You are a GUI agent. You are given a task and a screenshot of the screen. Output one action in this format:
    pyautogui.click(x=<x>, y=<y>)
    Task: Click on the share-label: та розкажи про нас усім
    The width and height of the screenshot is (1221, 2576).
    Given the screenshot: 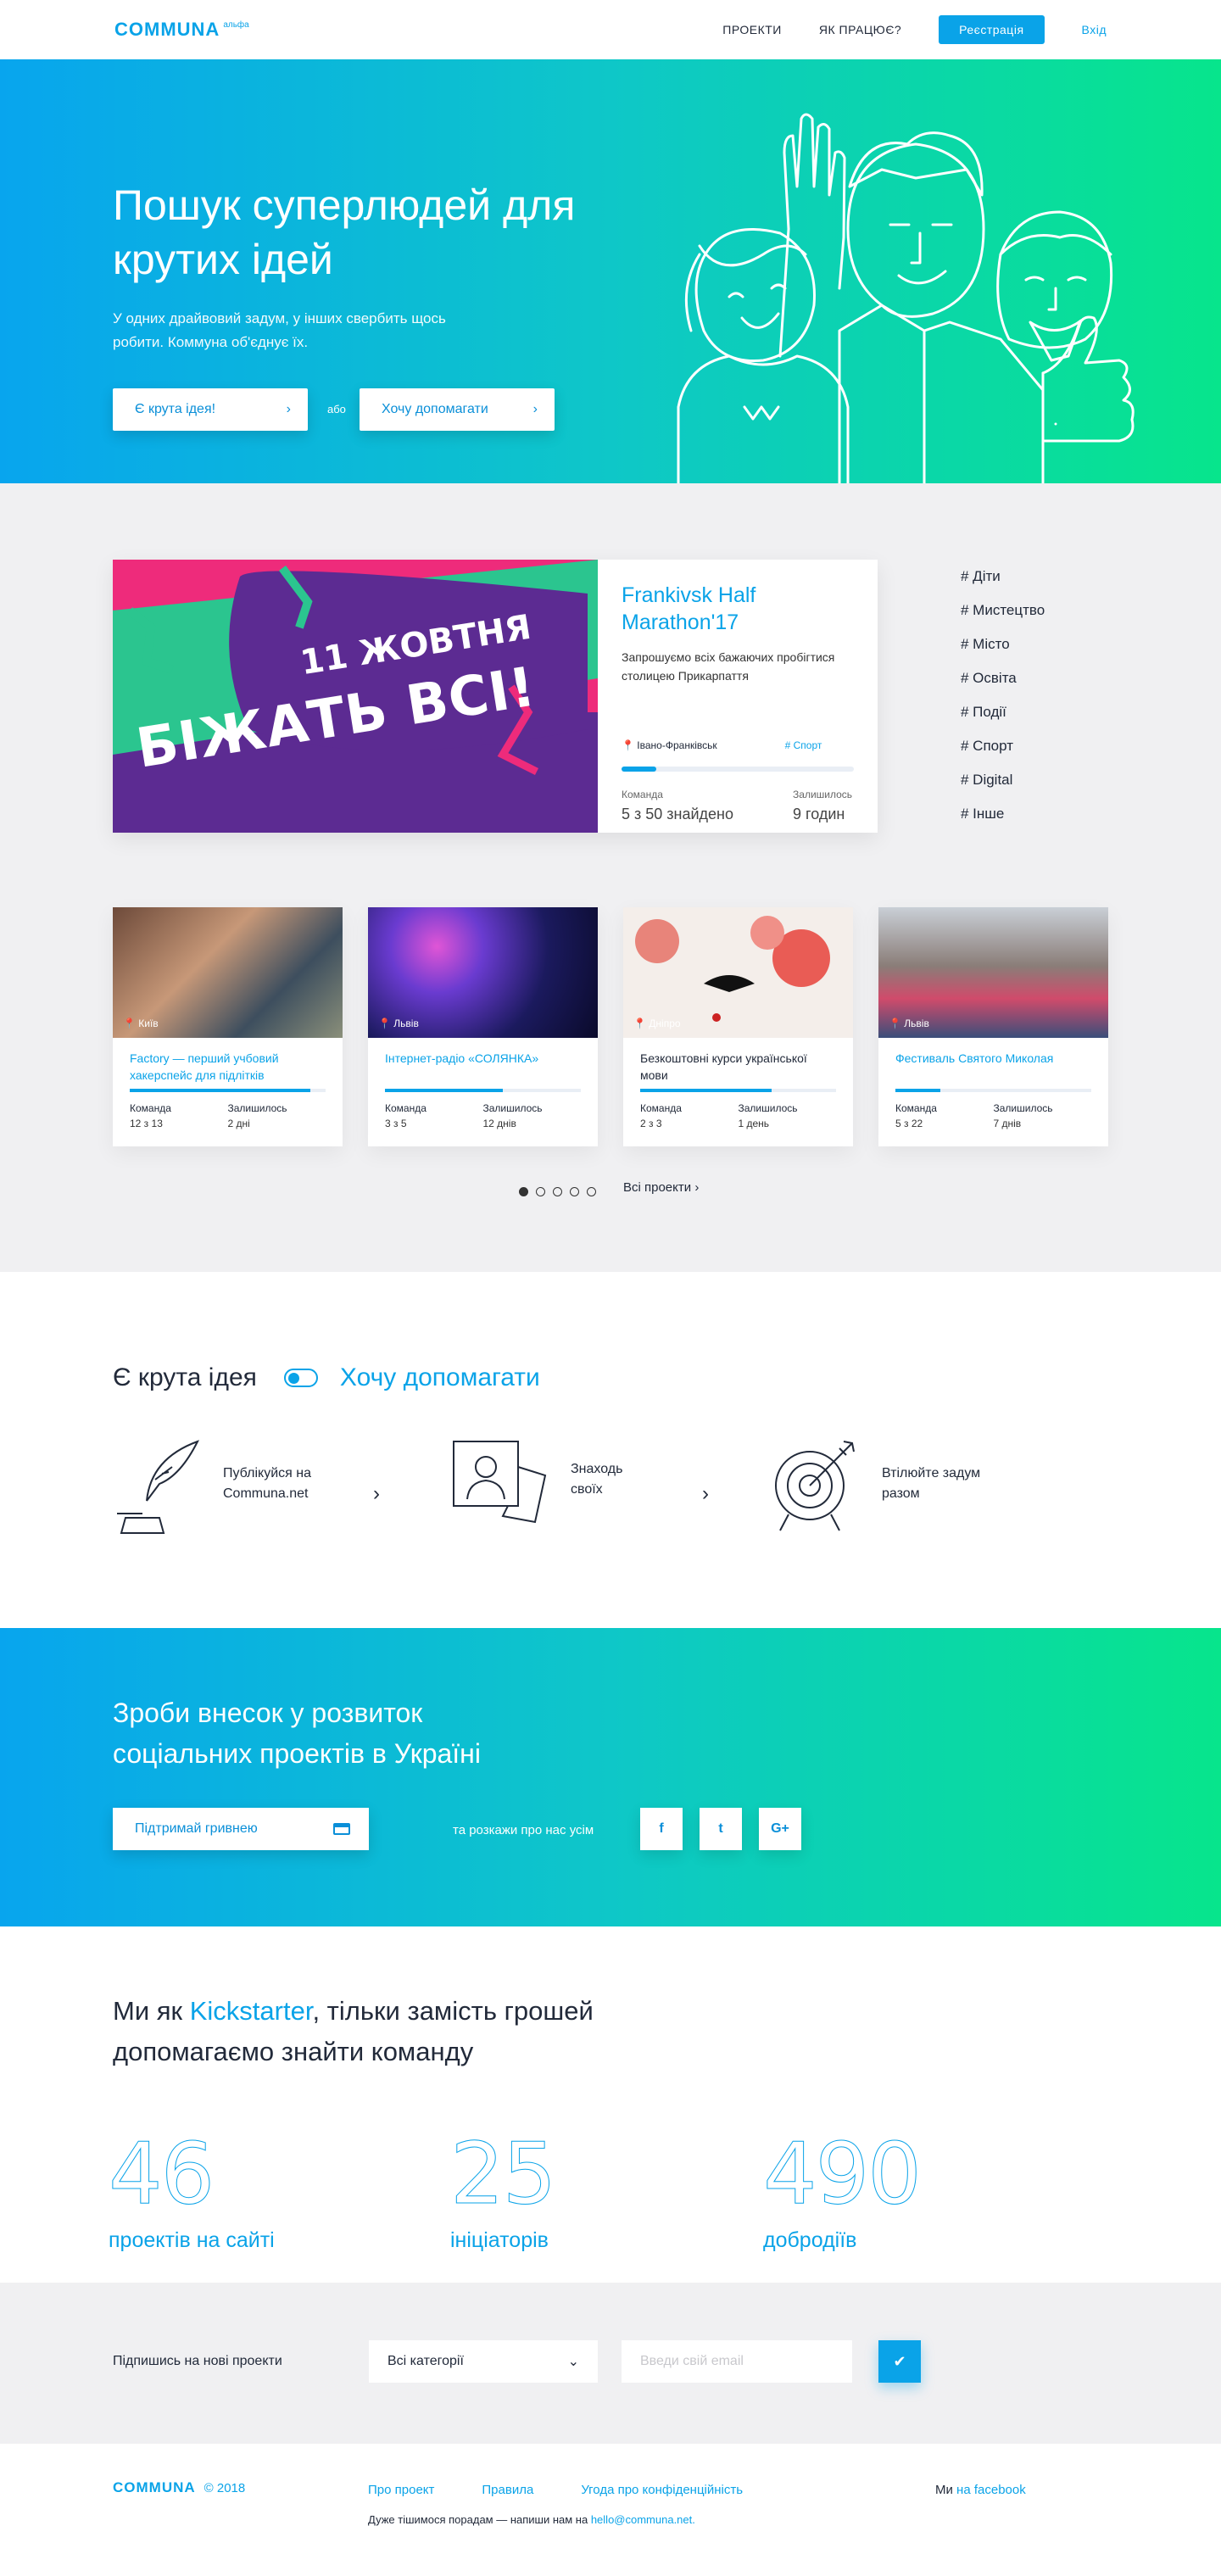 What is the action you would take?
    pyautogui.click(x=523, y=1830)
    